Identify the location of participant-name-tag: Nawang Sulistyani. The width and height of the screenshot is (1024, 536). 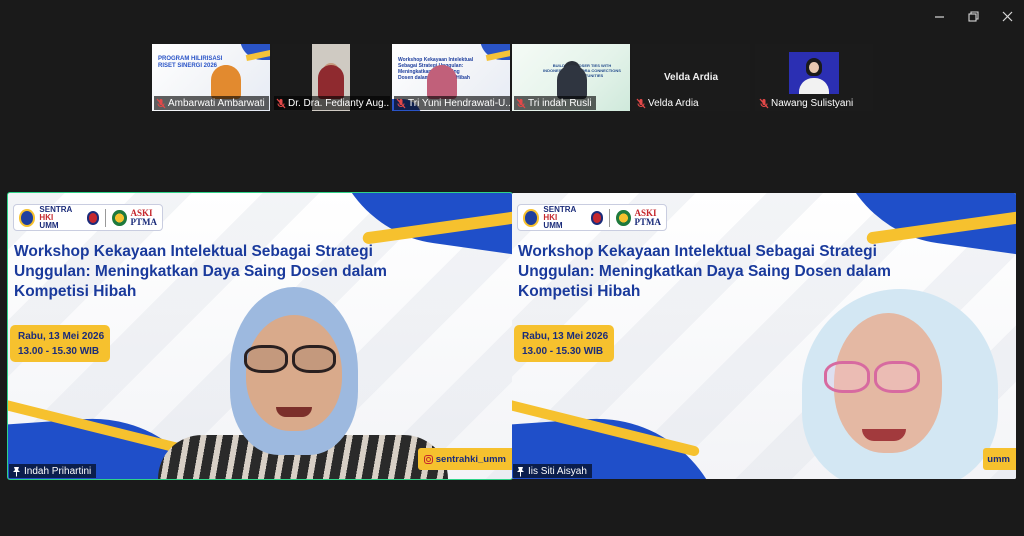
(807, 103).